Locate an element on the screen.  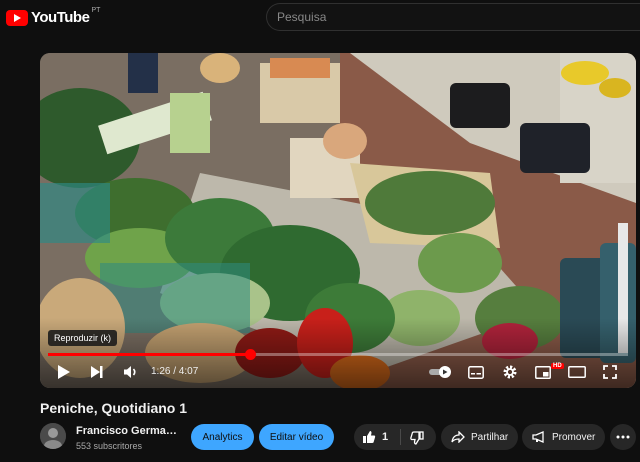
play-icon is located at coordinates (64, 372).